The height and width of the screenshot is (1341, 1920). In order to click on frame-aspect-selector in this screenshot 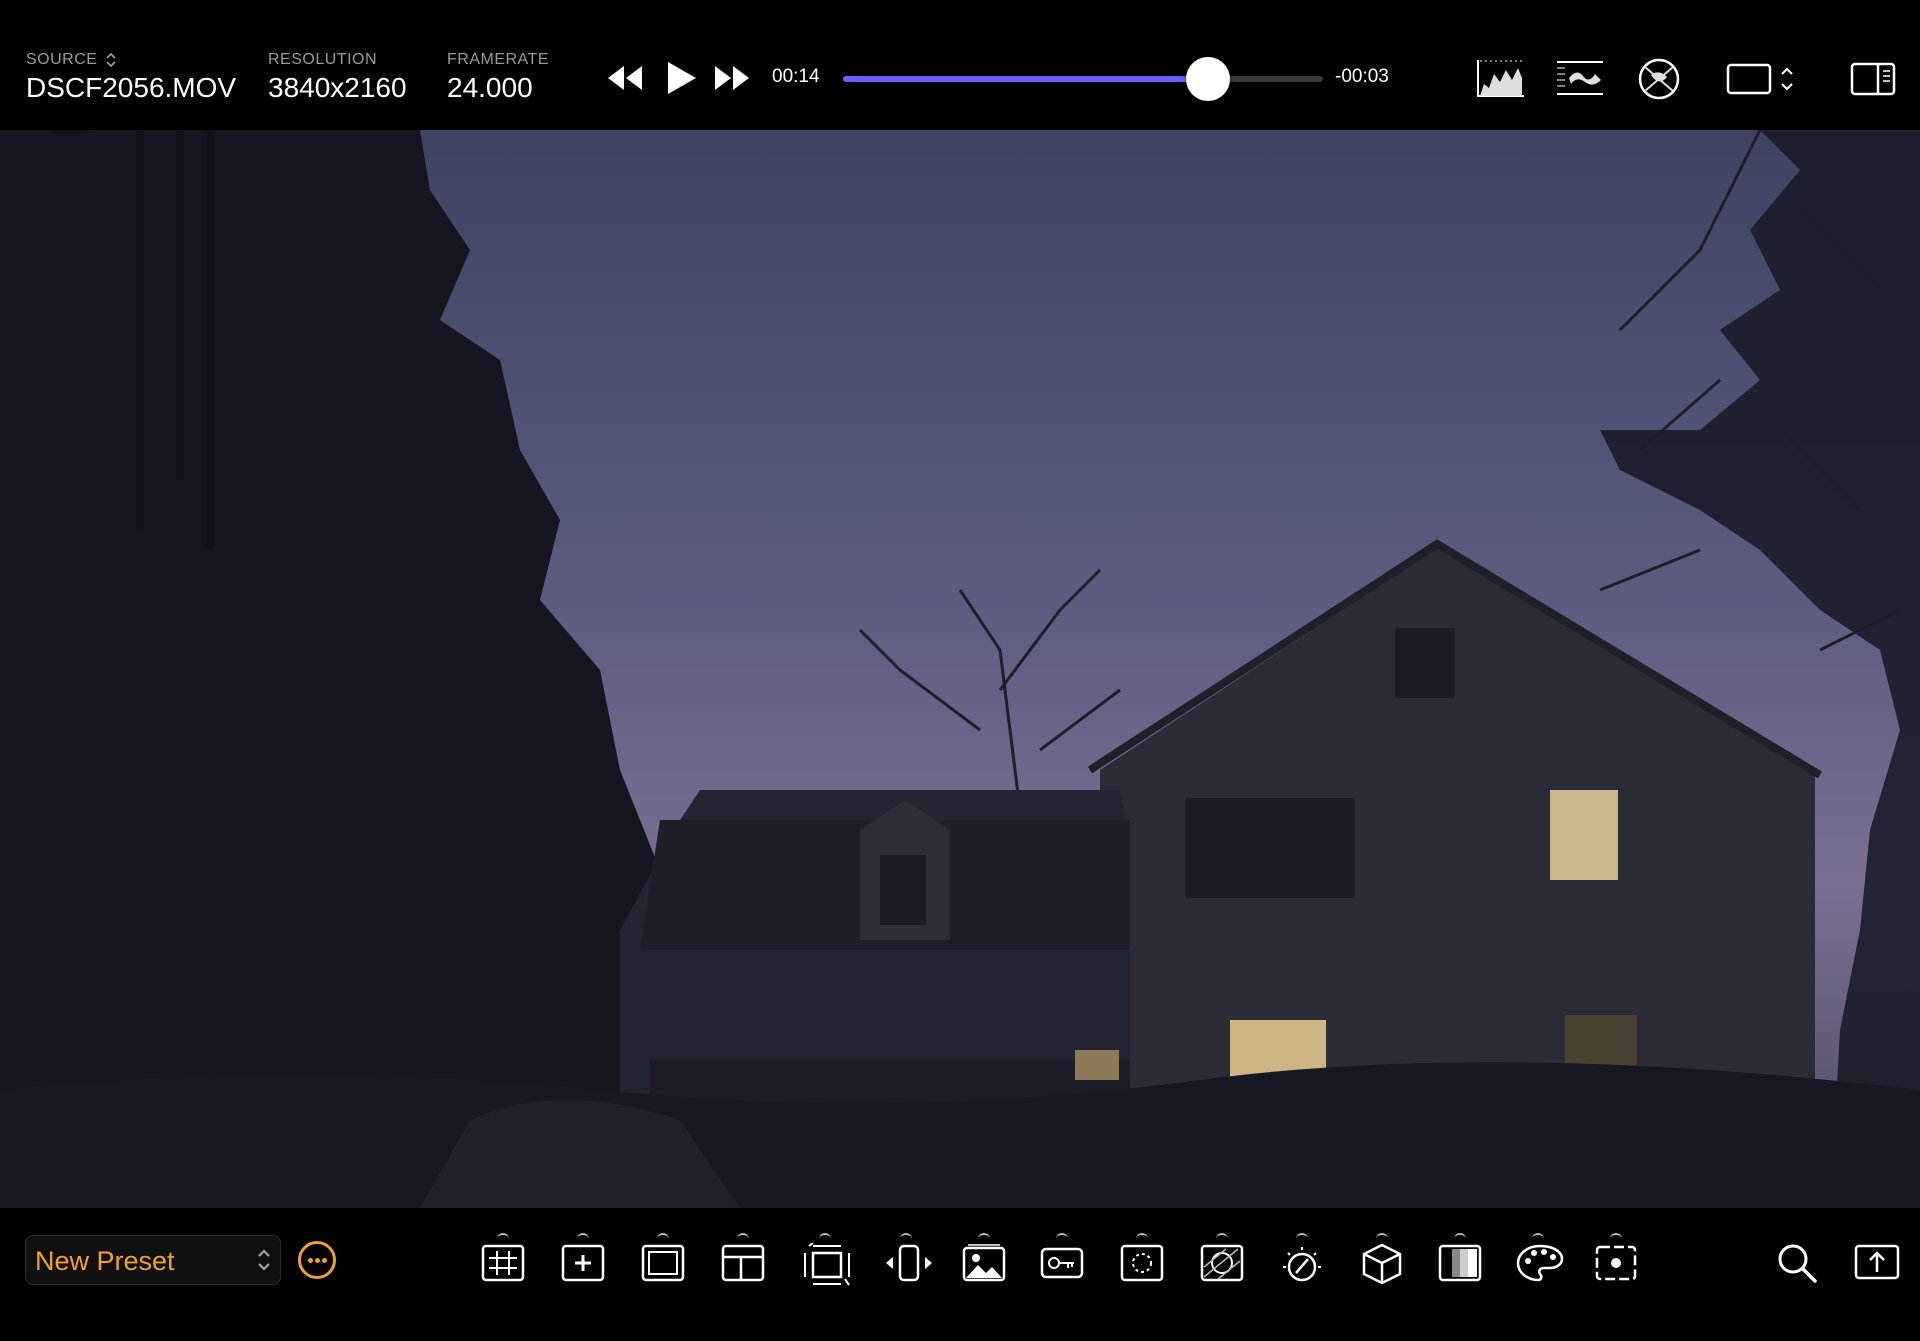, I will do `click(1762, 81)`.